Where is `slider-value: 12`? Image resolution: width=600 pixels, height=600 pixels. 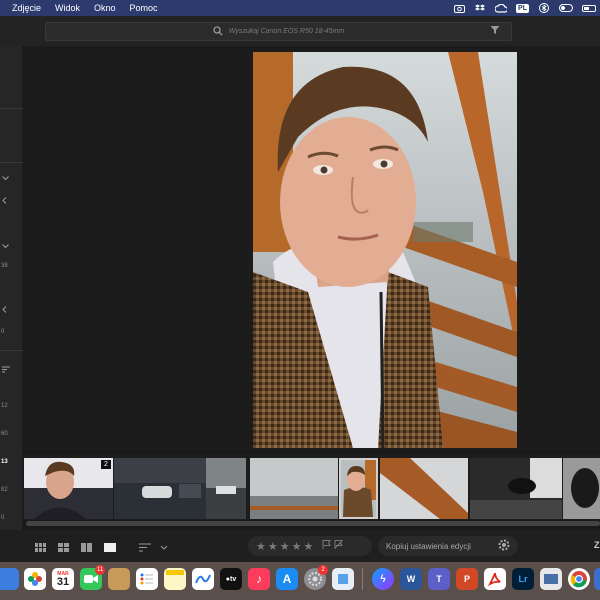
slider-value: 12 is located at coordinates (4, 406).